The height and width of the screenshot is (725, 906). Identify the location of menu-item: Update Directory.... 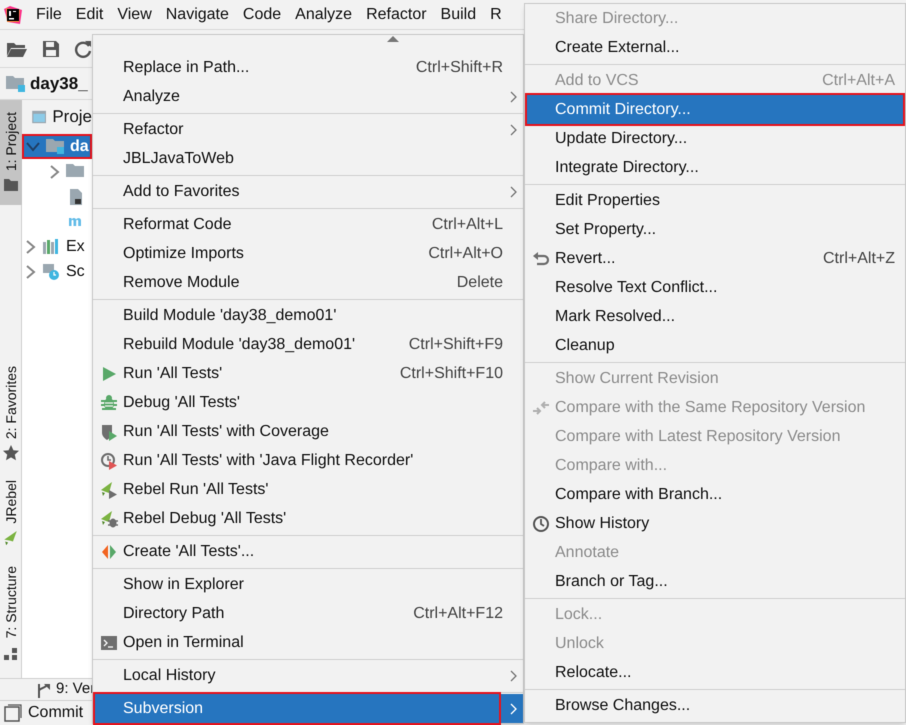
(715, 138).